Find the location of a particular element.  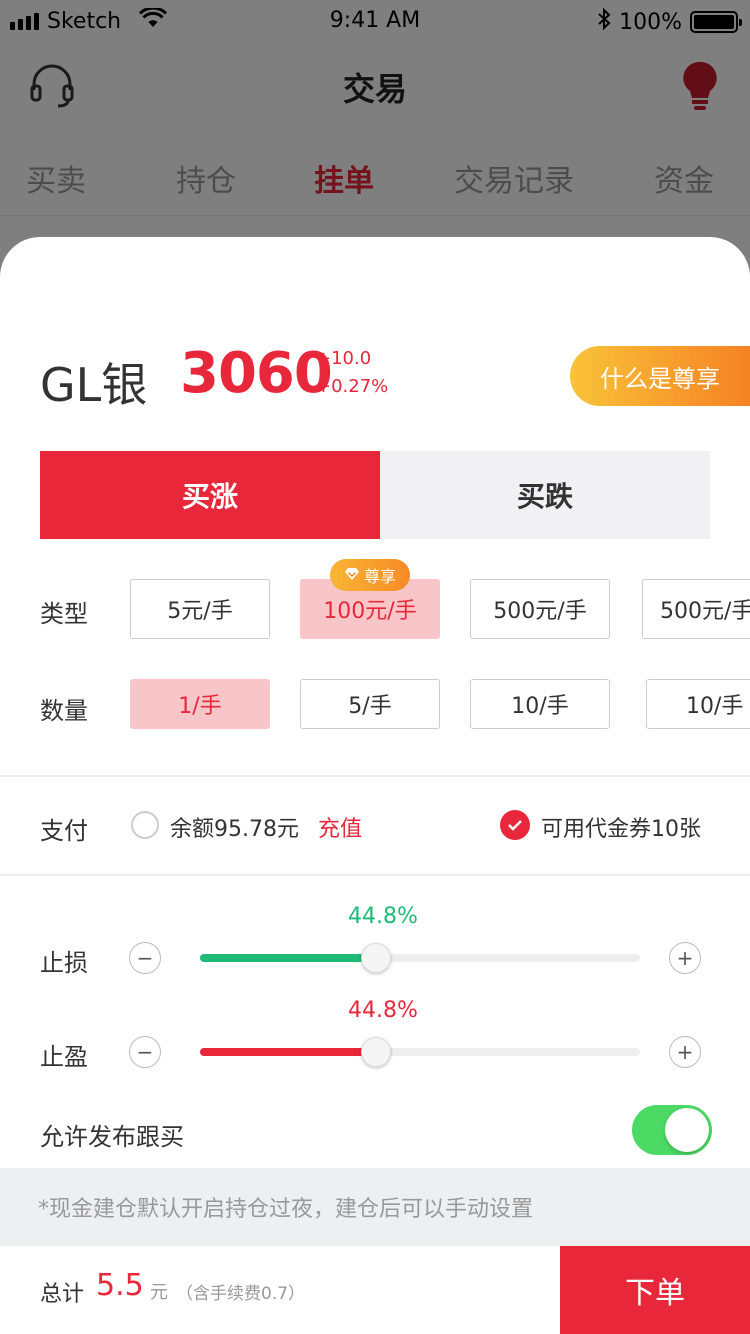

place-order-button: 下单 is located at coordinates (655, 1290).